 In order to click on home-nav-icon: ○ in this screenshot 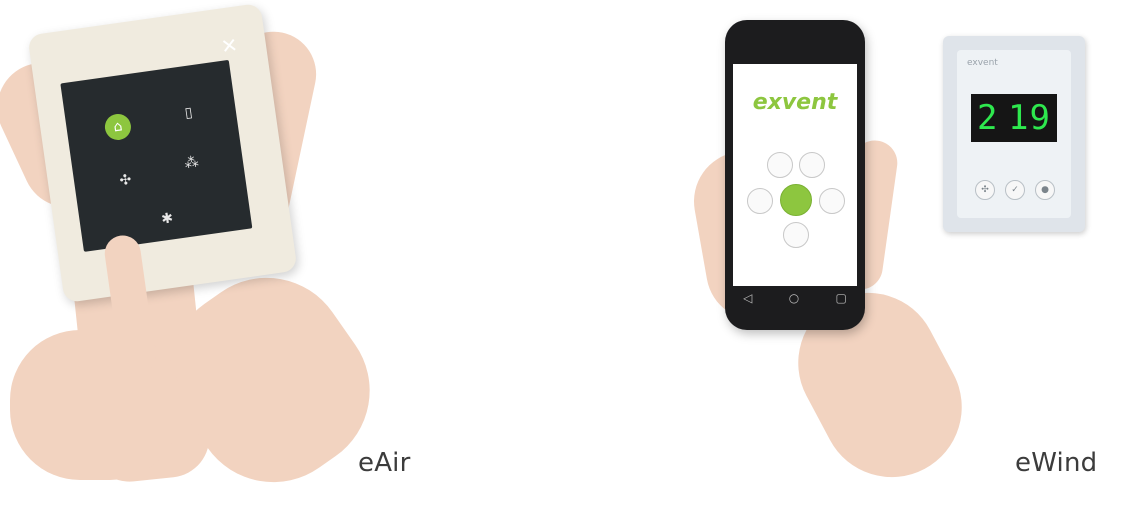, I will do `click(794, 298)`.